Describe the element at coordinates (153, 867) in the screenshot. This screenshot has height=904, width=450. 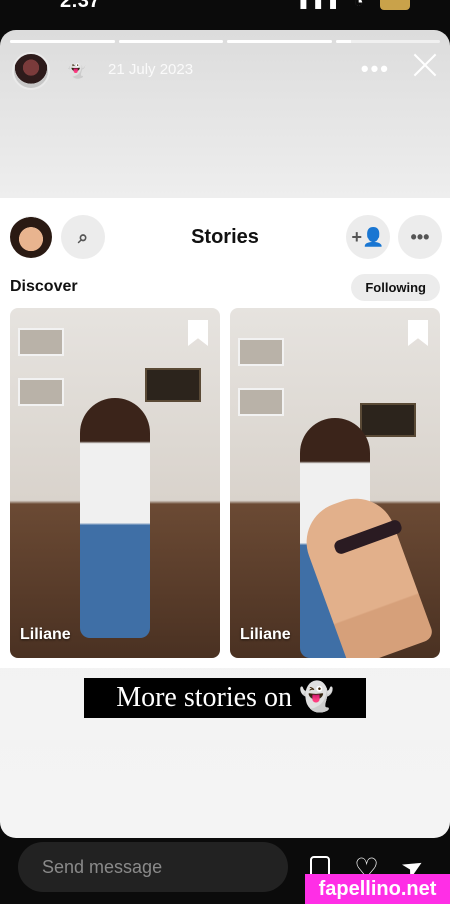
I see `send-message-input` at that location.